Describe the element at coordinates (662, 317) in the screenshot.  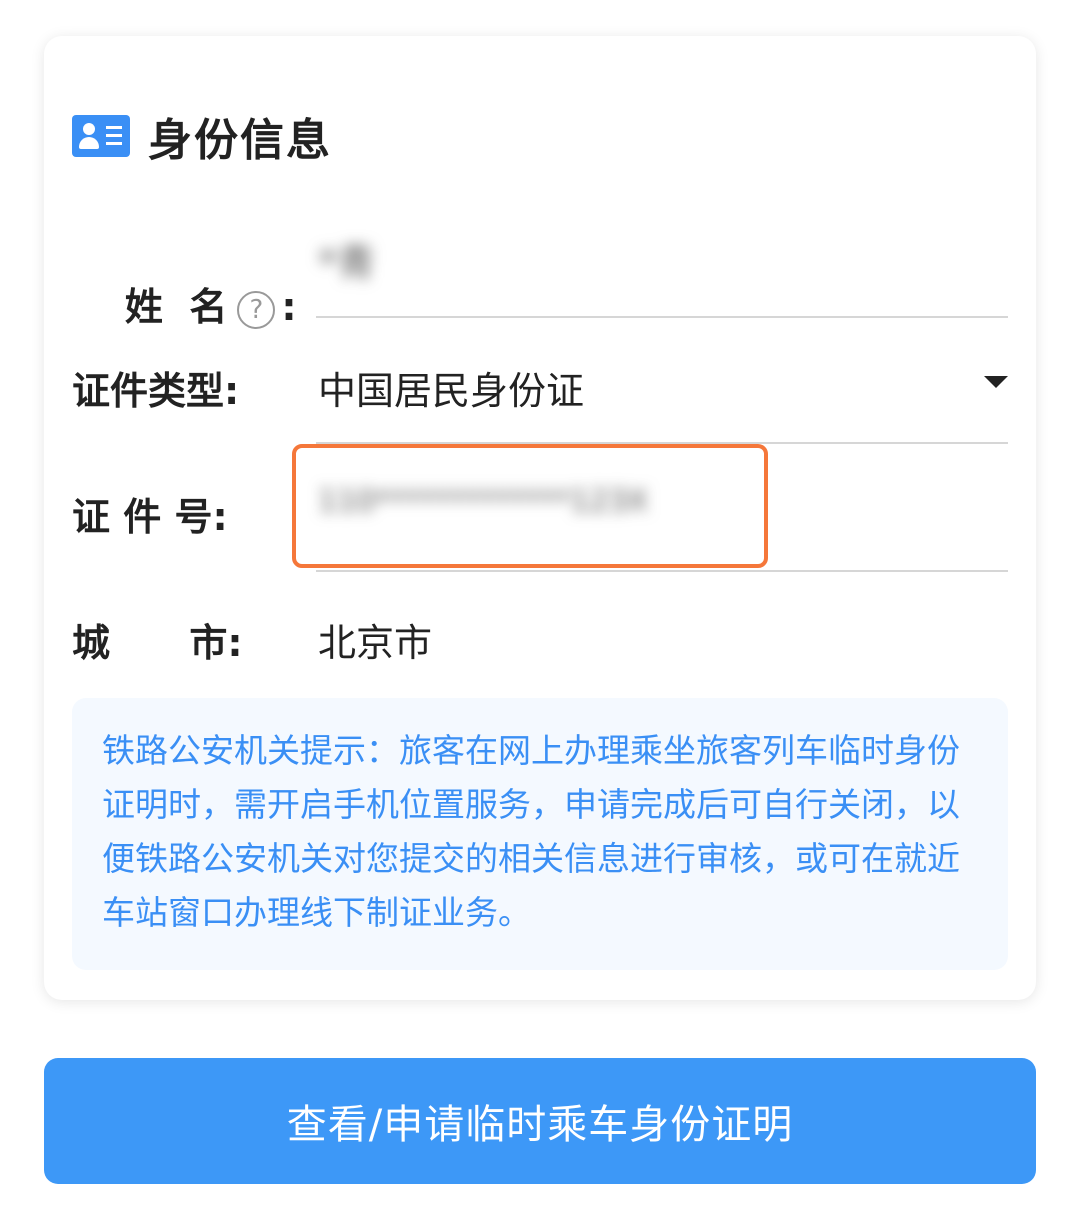
I see `name-field-underline` at that location.